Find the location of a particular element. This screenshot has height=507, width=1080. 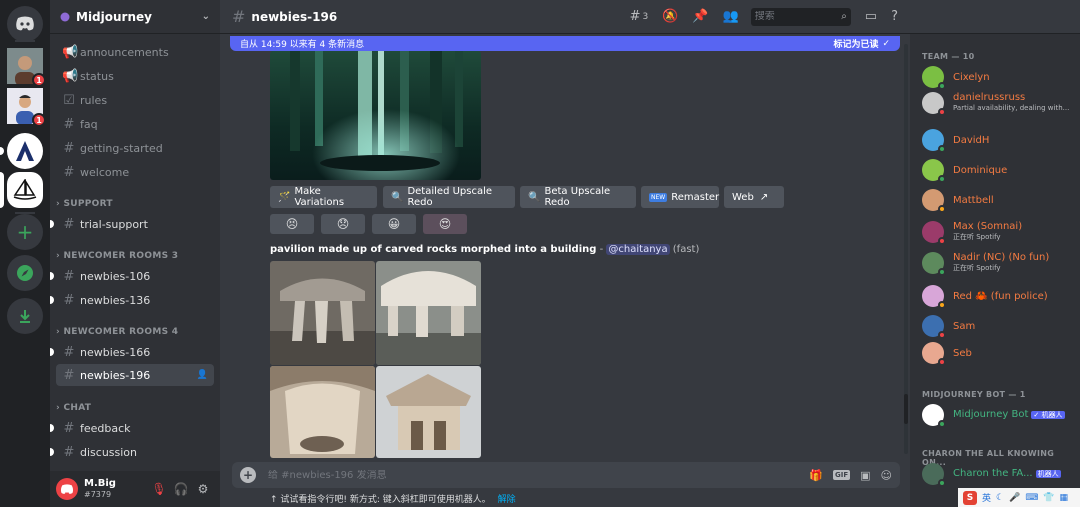

generated-image is located at coordinates (375, 115).